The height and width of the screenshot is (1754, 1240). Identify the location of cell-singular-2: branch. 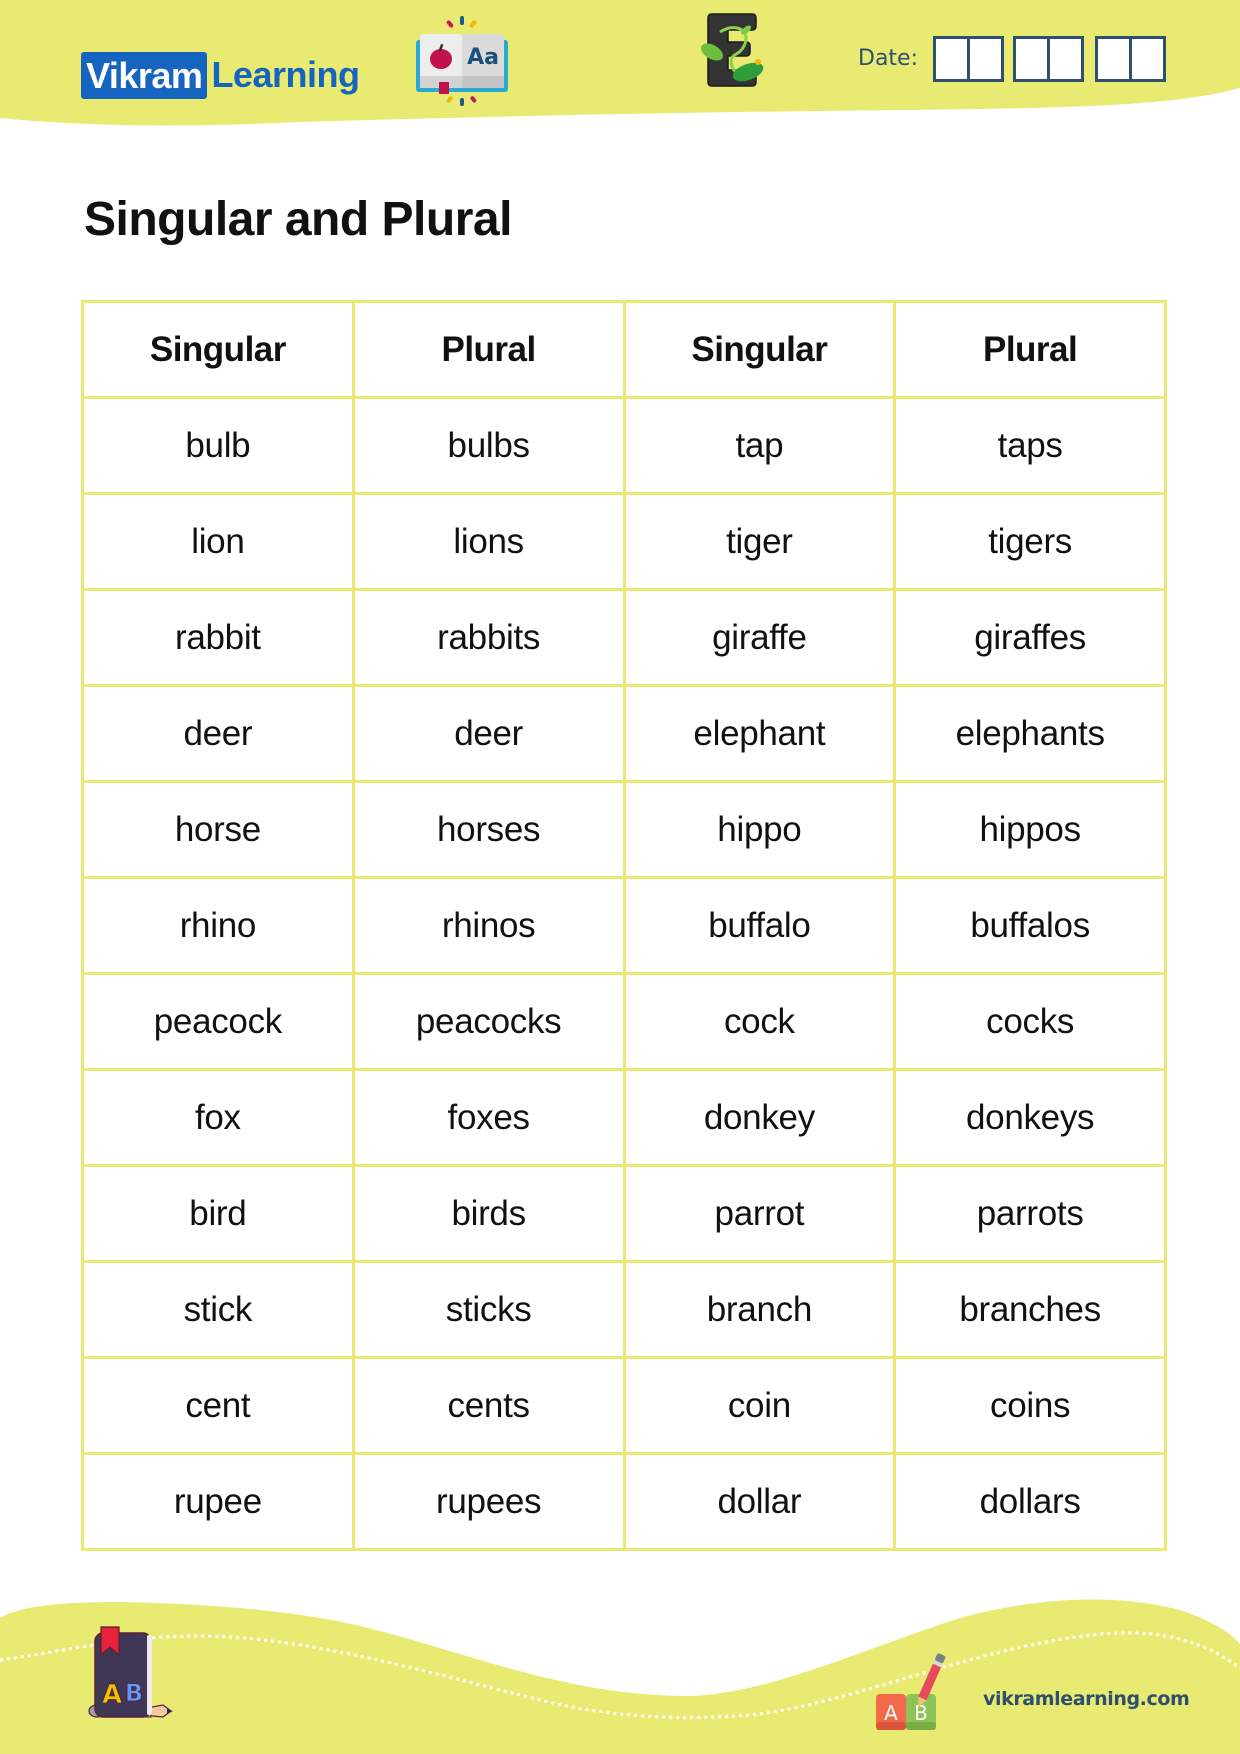
(759, 1309).